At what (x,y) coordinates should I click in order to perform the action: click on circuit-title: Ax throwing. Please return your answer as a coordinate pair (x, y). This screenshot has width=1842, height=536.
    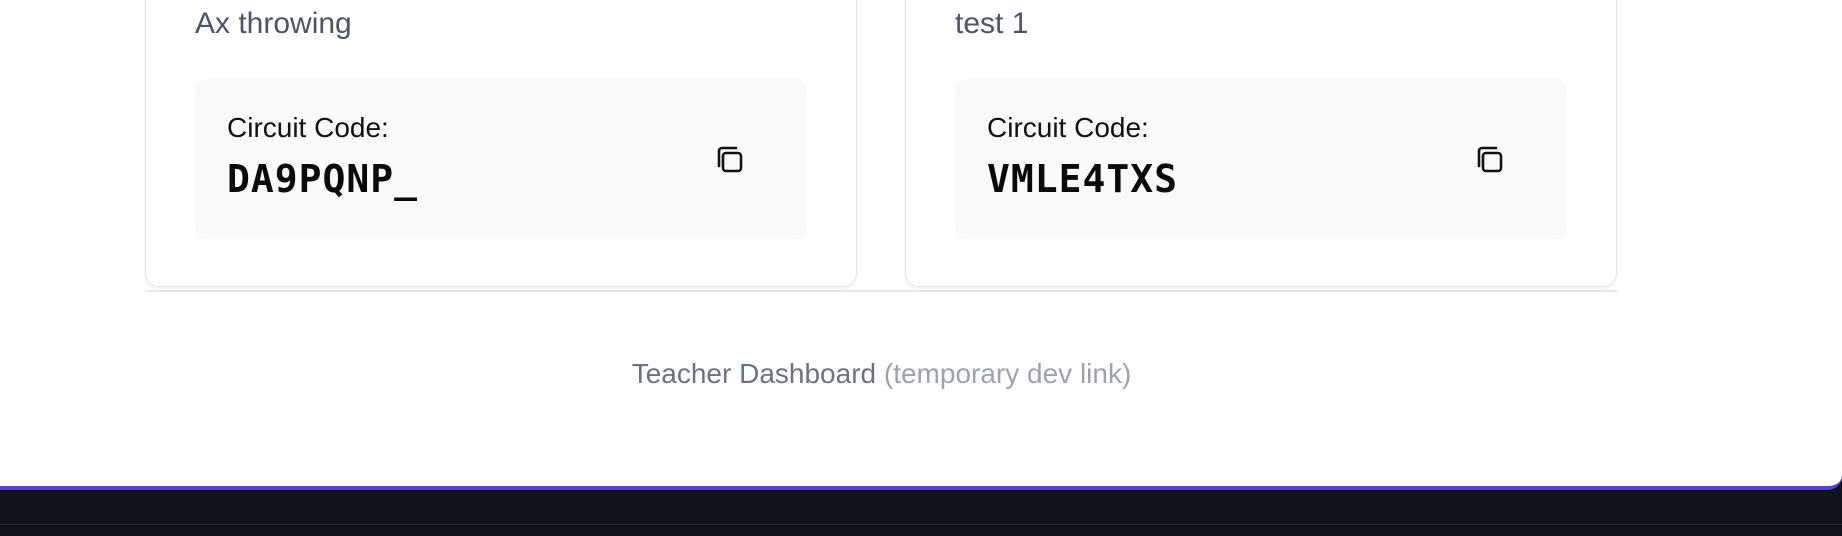
    Looking at the image, I should click on (273, 23).